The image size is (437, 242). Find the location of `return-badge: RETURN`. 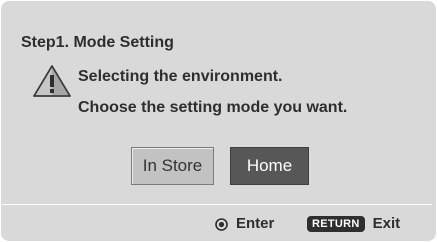

return-badge: RETURN is located at coordinates (336, 224).